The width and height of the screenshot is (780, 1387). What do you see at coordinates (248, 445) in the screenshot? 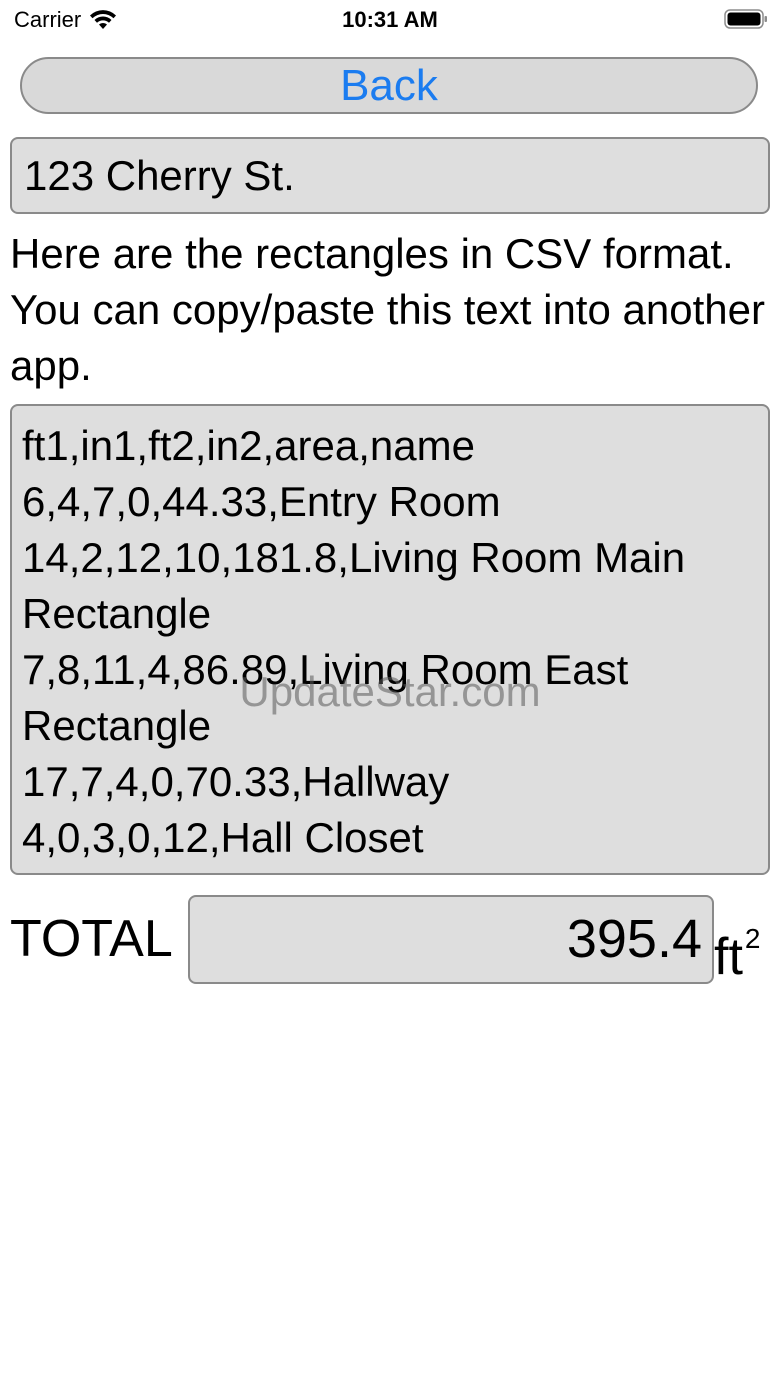
I see `csv-line: ft1,in1,ft2,in2,area,name` at bounding box center [248, 445].